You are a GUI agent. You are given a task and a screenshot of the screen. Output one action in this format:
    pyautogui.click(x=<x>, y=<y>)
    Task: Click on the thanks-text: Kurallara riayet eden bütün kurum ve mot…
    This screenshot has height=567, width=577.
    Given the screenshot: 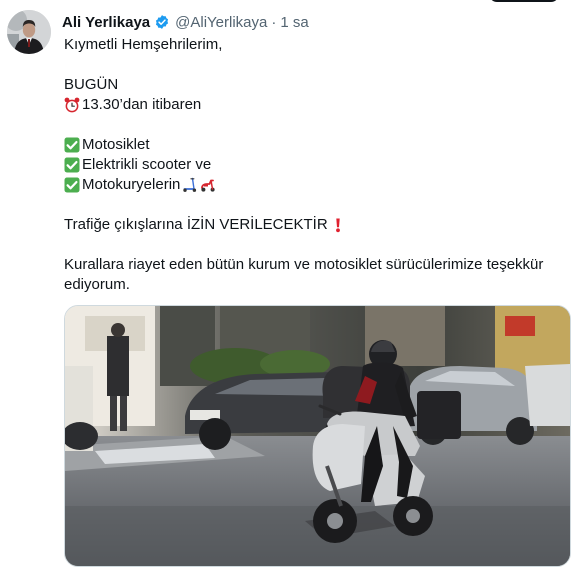 What is the action you would take?
    pyautogui.click(x=304, y=274)
    